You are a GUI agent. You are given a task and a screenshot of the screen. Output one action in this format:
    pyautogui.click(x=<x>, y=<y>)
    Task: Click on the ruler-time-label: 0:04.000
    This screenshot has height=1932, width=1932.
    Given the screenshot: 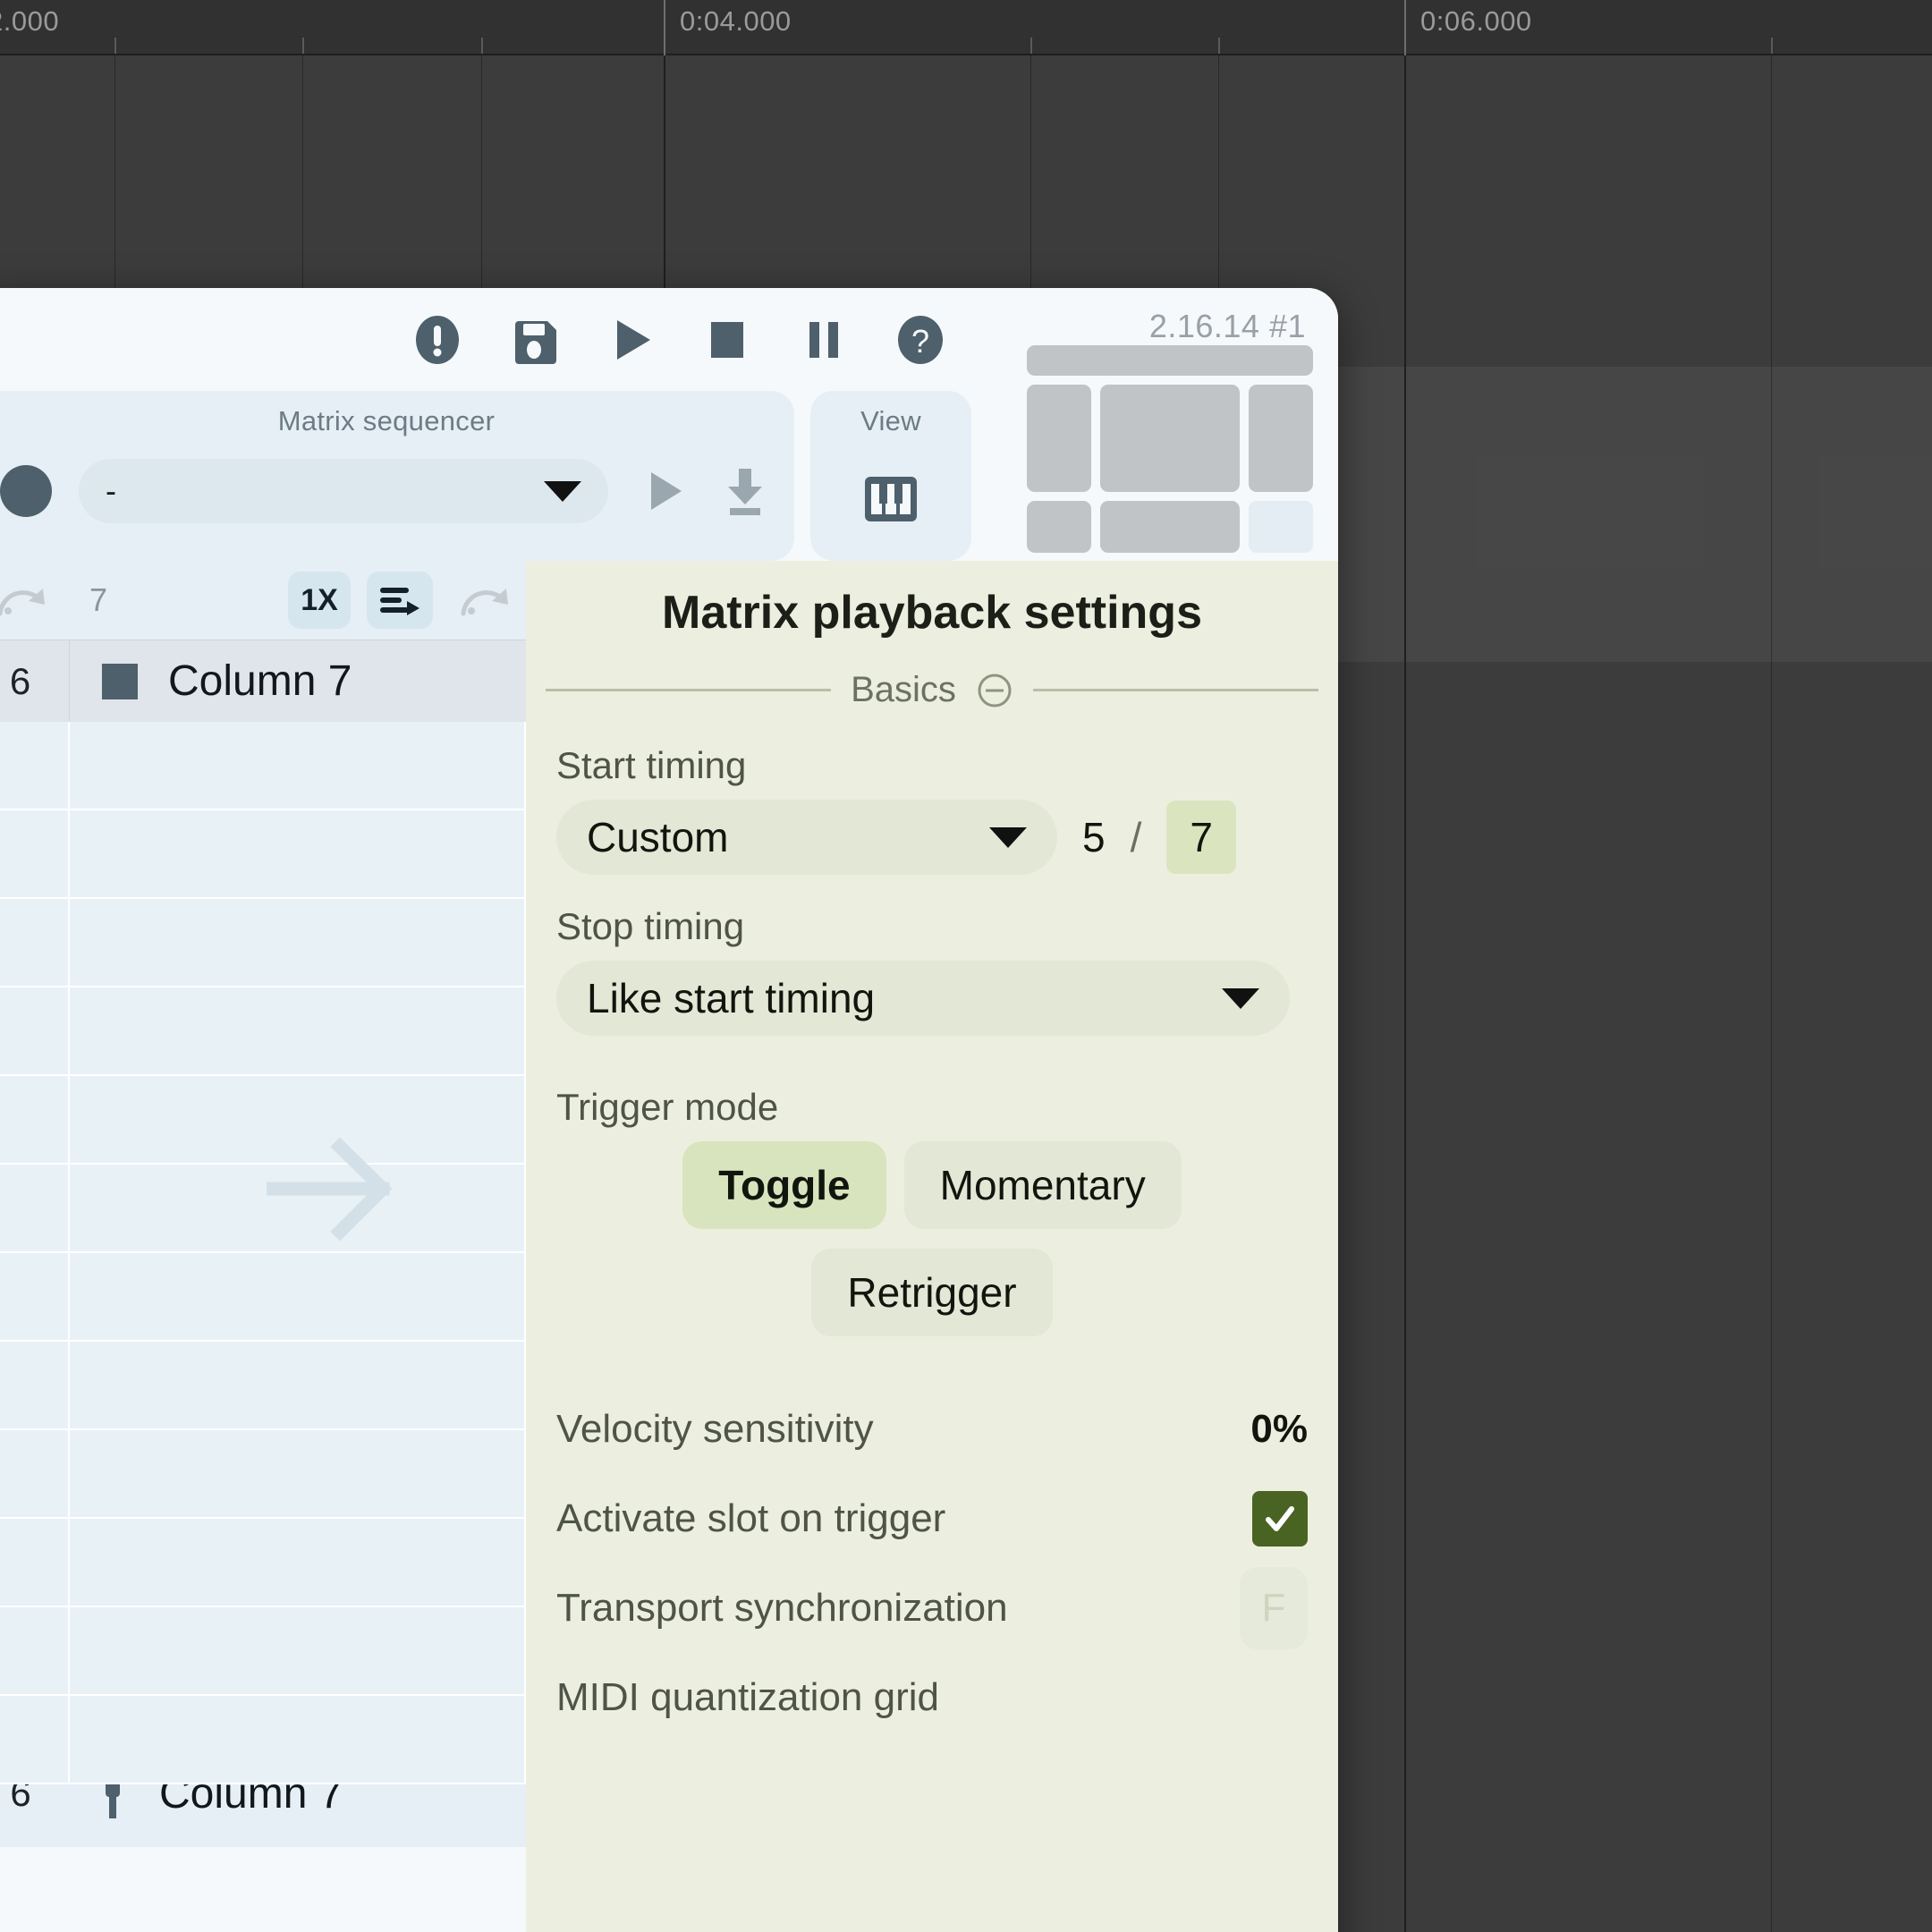 What is the action you would take?
    pyautogui.click(x=736, y=21)
    